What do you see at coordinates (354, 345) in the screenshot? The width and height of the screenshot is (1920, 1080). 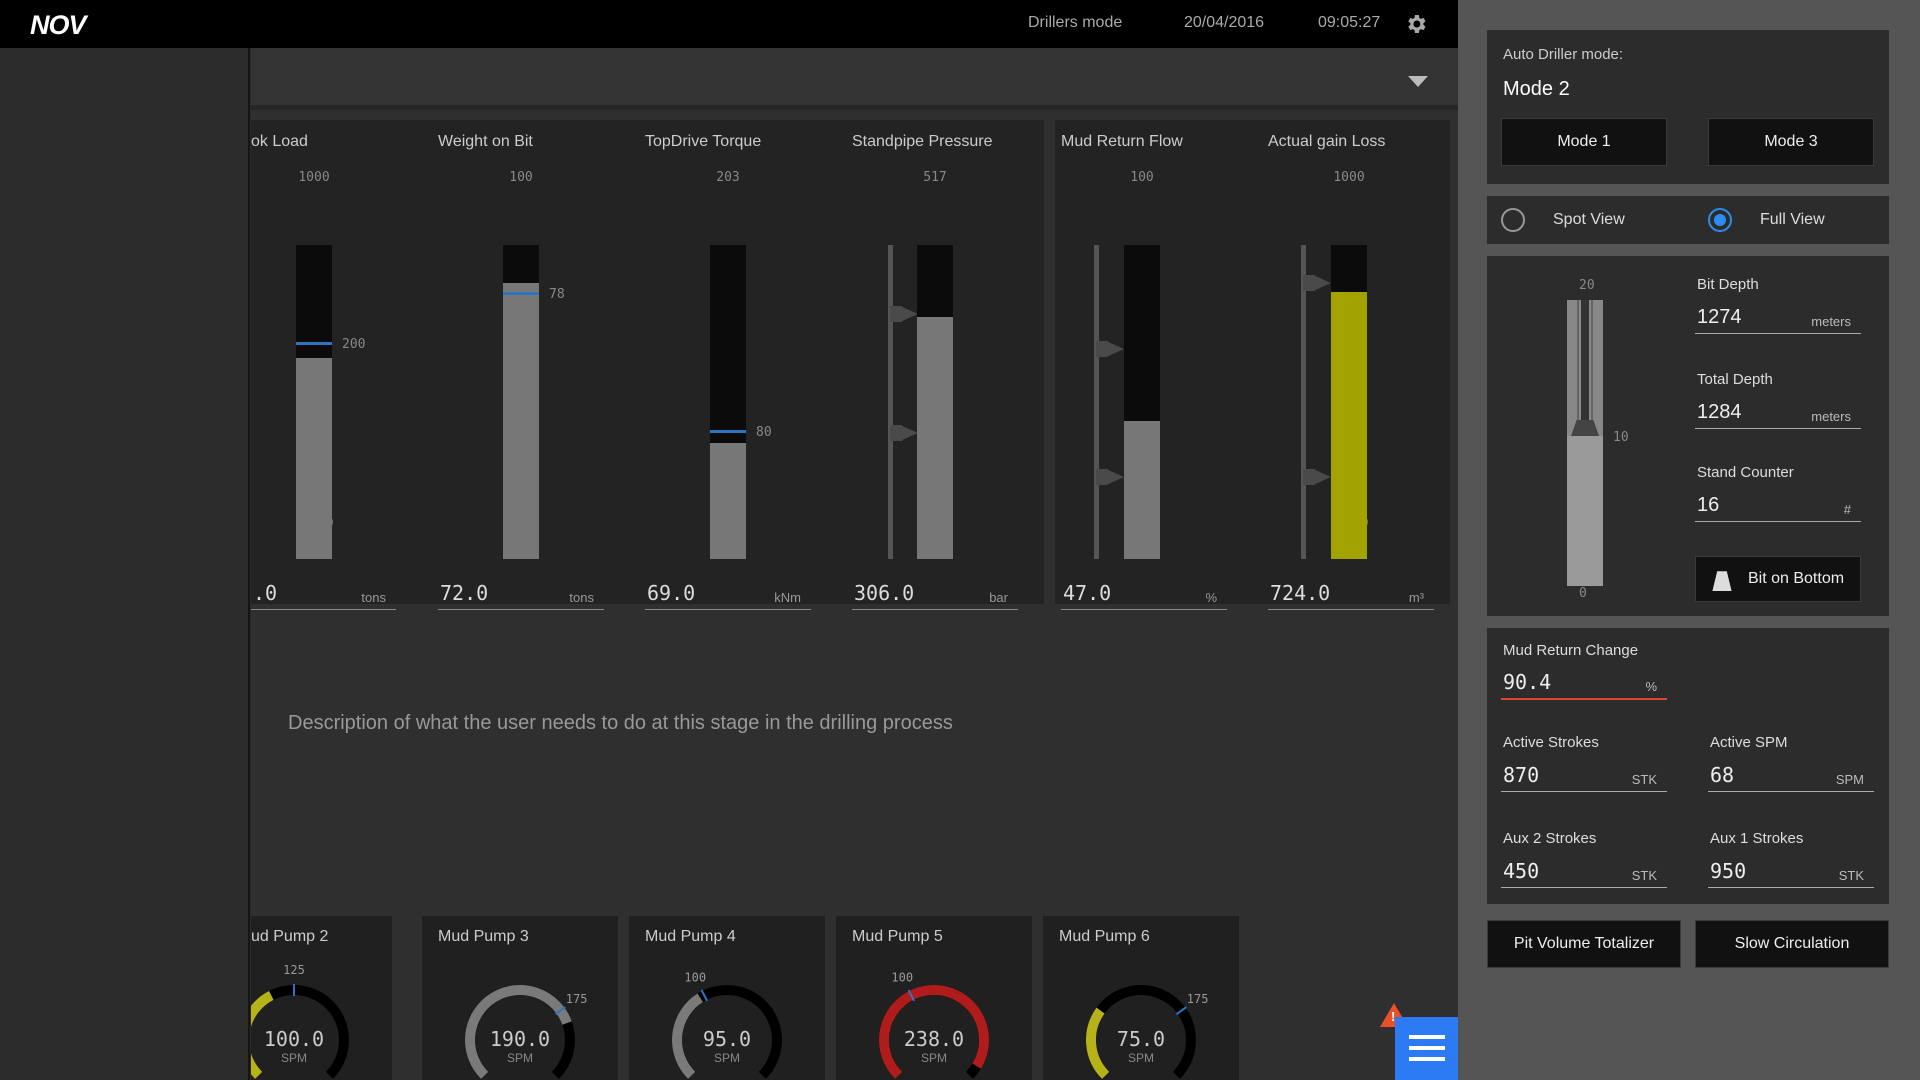 I see `gauge-limit-label: 200` at bounding box center [354, 345].